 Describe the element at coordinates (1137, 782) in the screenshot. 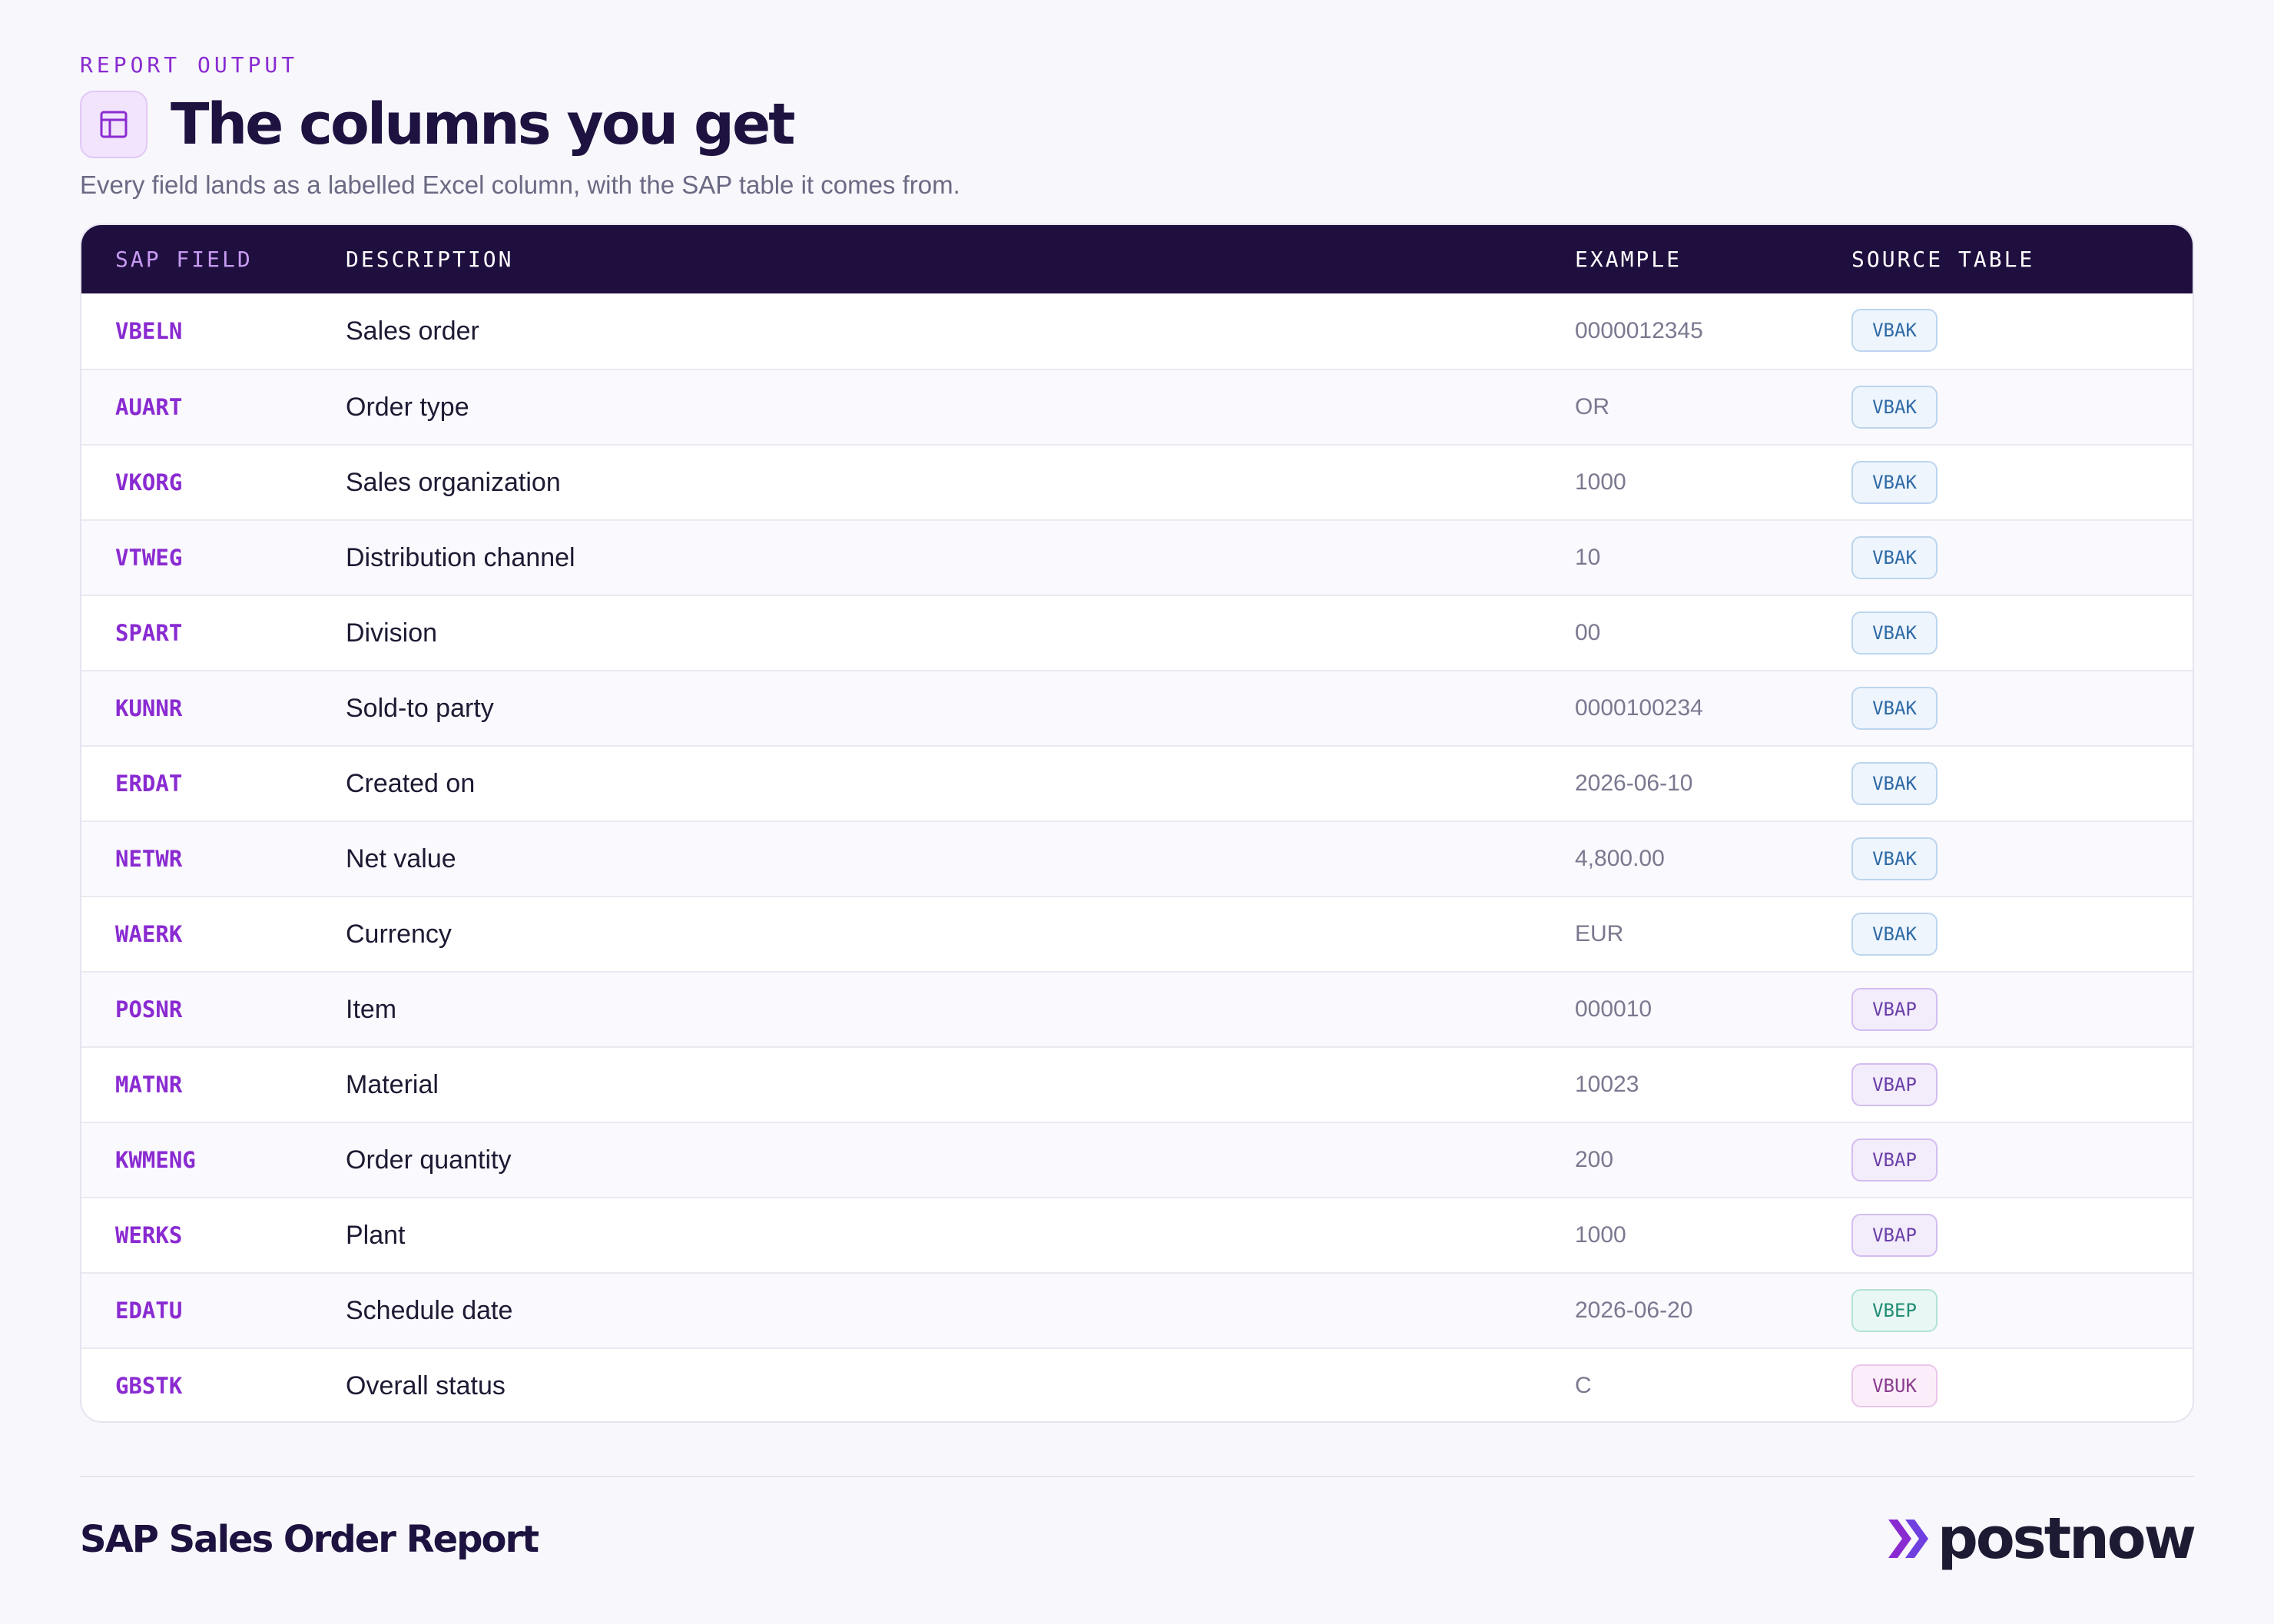

I see `table-row: ERDAT Created on 2026-06-10 VBAK` at that location.